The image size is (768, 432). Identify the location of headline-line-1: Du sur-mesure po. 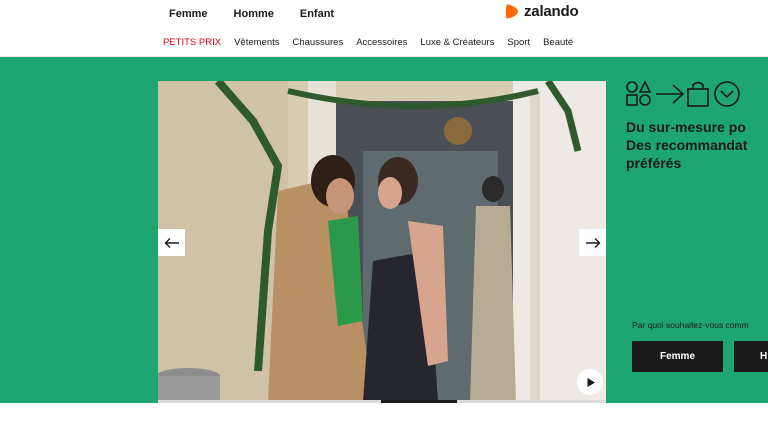
(686, 127).